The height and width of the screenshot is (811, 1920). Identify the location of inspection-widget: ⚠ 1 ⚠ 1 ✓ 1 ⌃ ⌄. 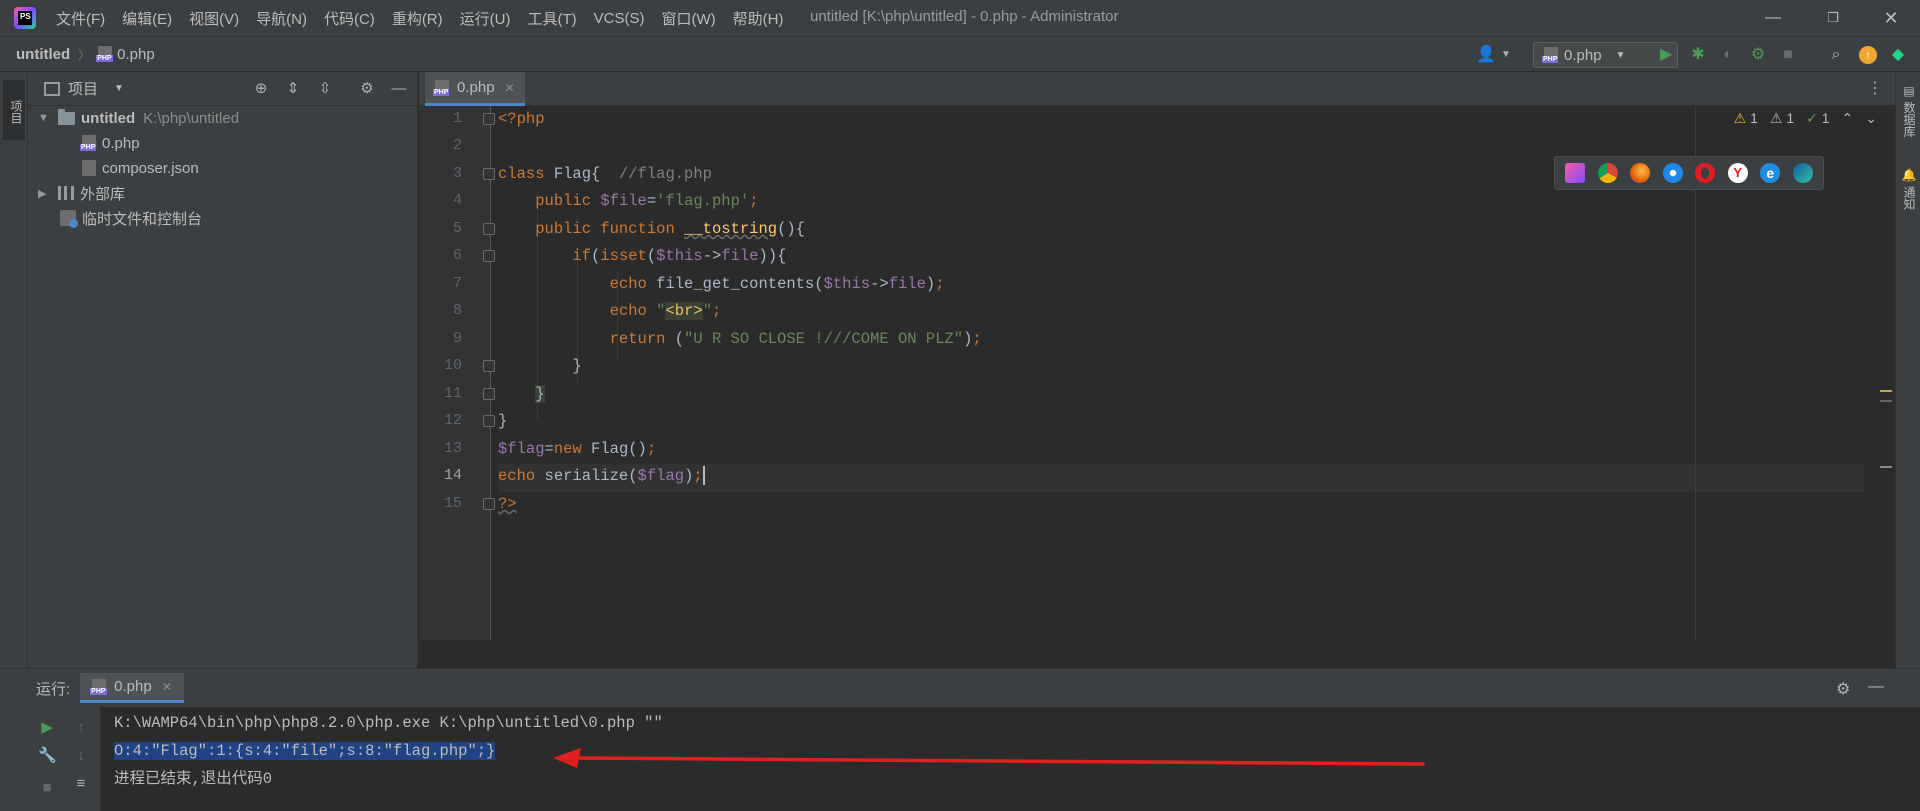
(1805, 118).